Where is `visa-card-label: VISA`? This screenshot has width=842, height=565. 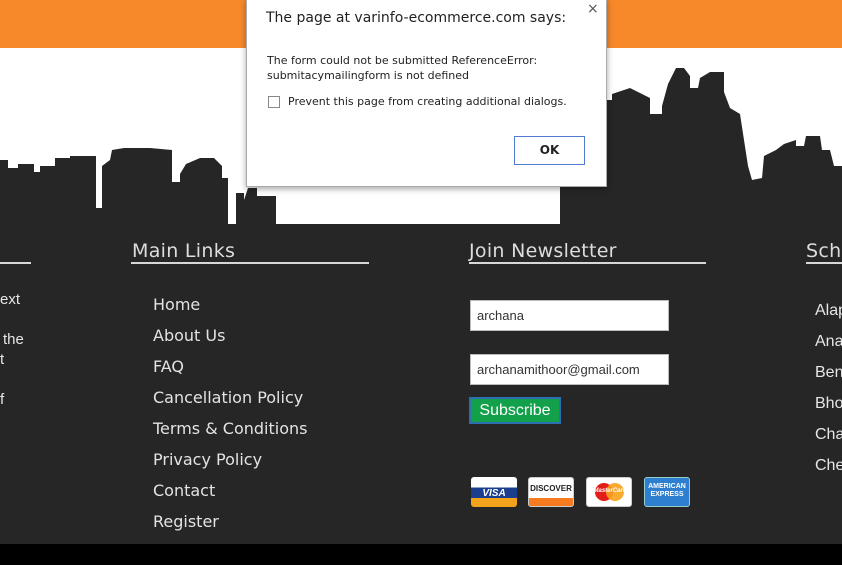 visa-card-label: VISA is located at coordinates (494, 493).